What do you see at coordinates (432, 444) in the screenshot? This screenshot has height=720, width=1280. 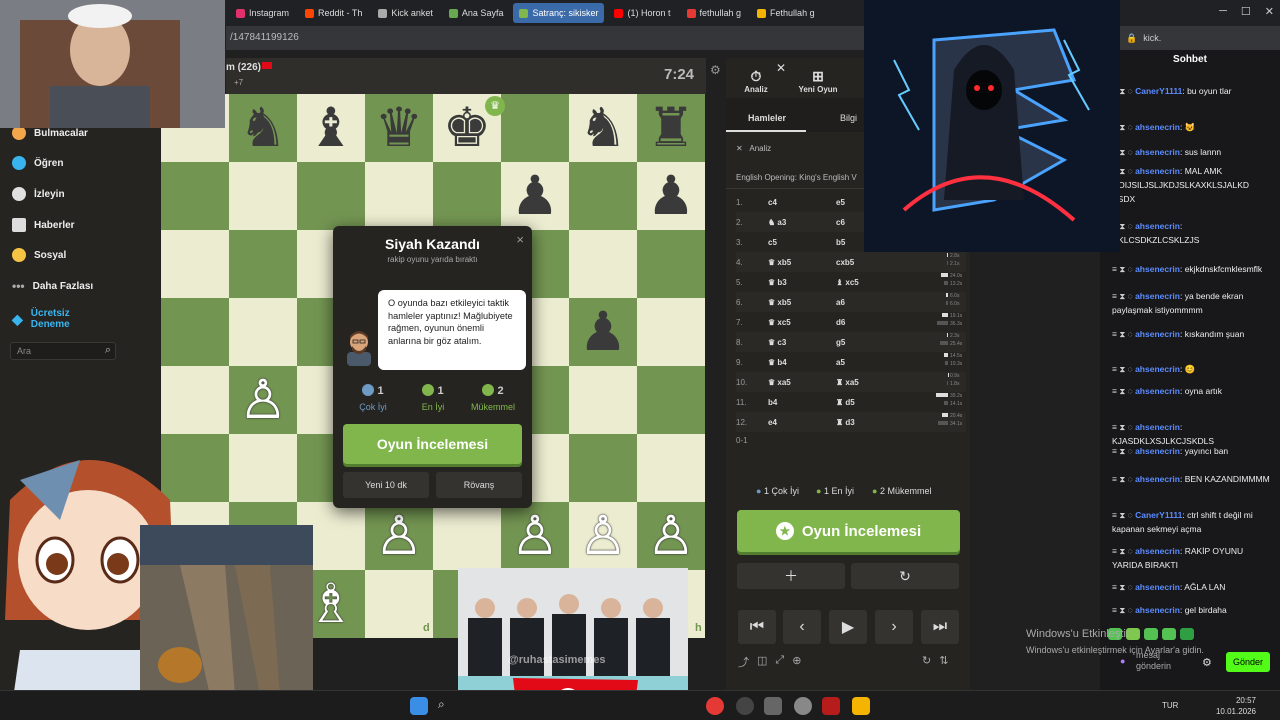 I see `game-review-button: Oyun İncelemesi` at bounding box center [432, 444].